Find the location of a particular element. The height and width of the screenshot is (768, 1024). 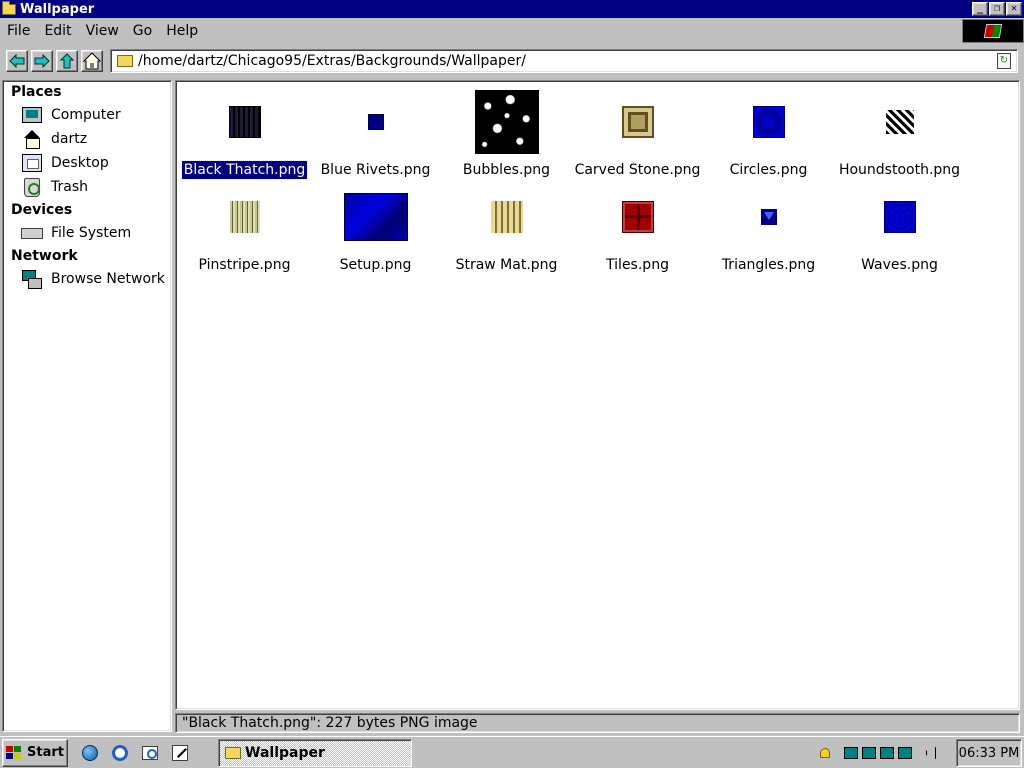

menu-edit: Edit is located at coordinates (57, 31).